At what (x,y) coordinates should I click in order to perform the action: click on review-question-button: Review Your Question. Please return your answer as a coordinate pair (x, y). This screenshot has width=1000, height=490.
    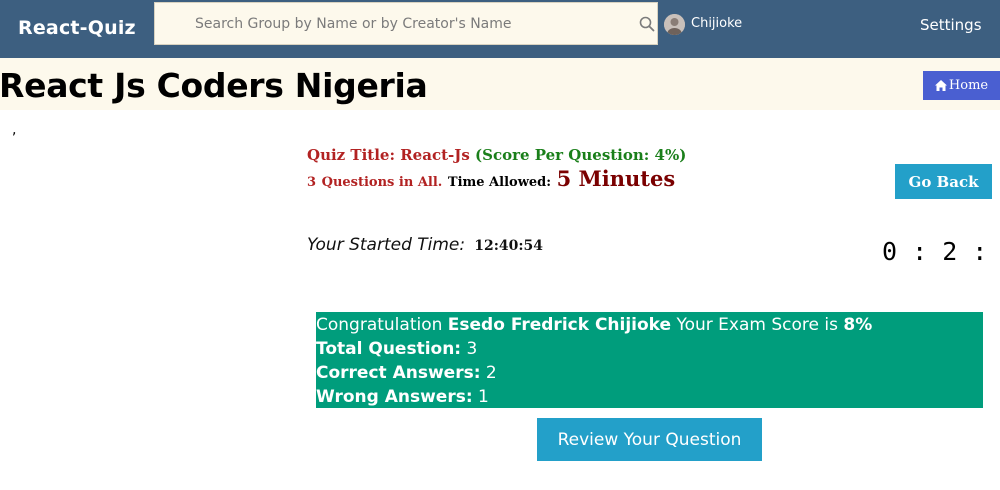
    Looking at the image, I should click on (649, 439).